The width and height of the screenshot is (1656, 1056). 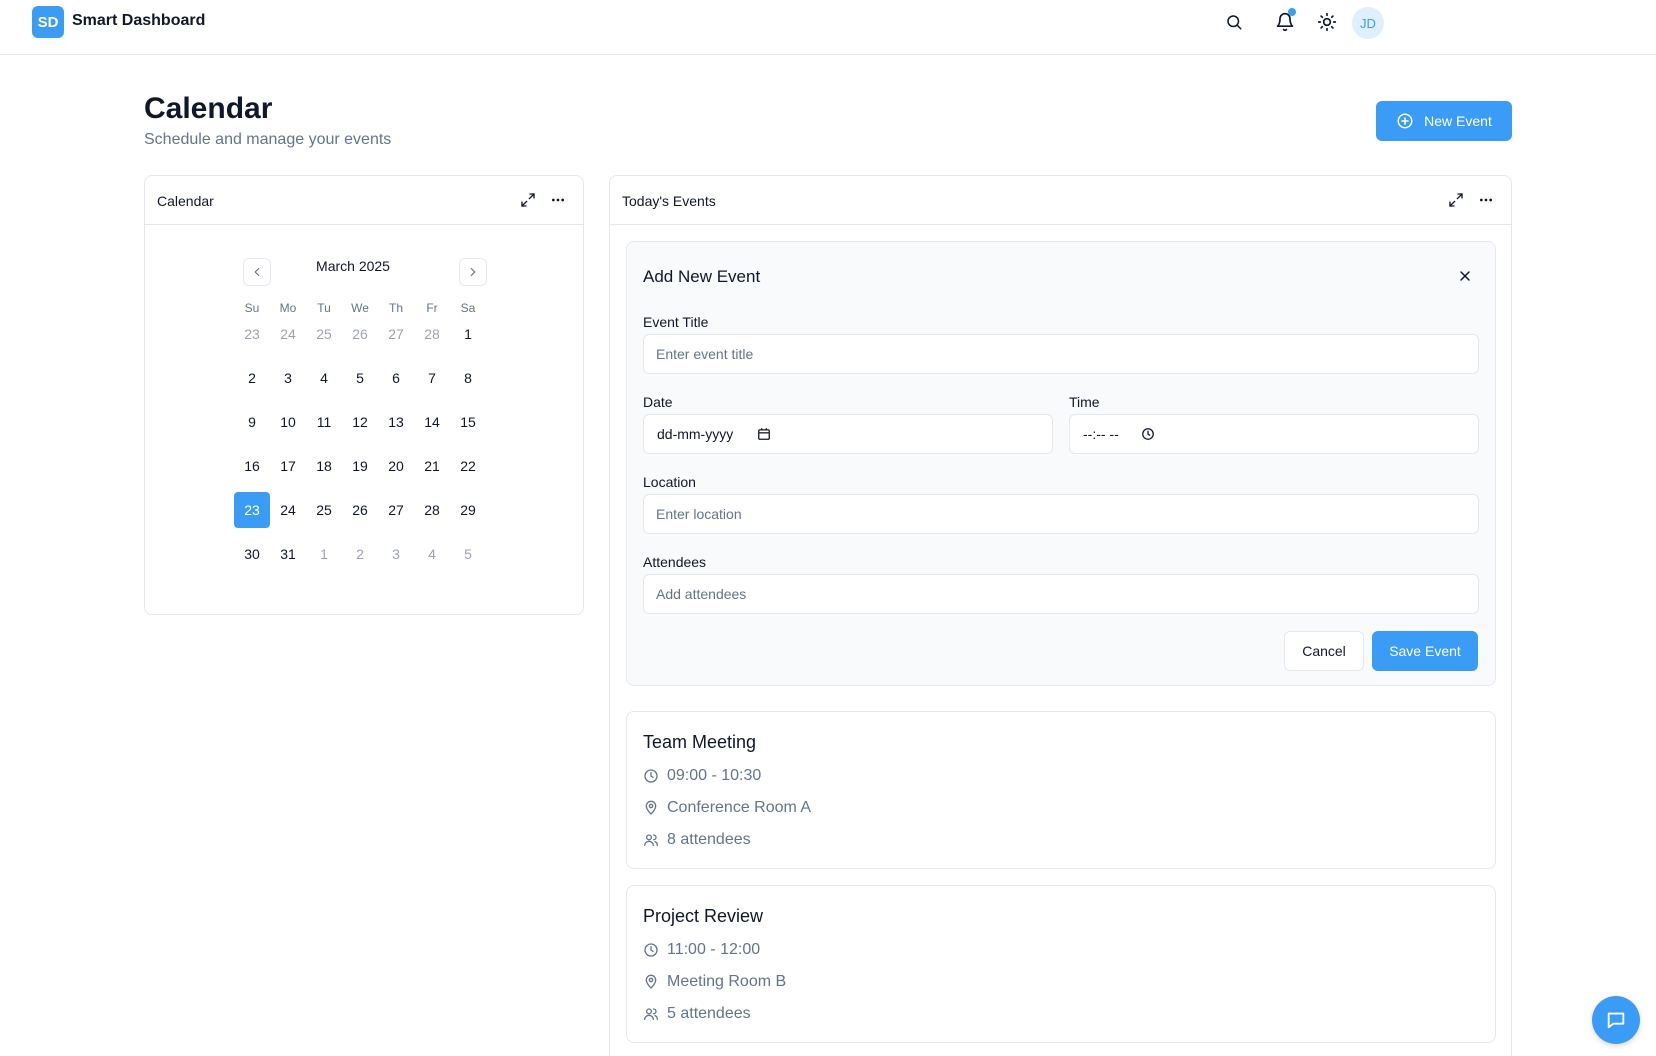 What do you see at coordinates (1061, 354) in the screenshot?
I see `event-title-input` at bounding box center [1061, 354].